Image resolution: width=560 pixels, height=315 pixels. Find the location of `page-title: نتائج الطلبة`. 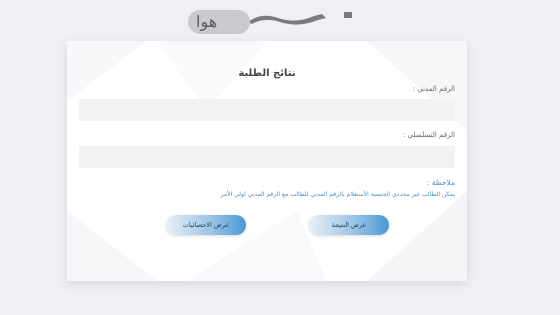

page-title: نتائج الطلبة is located at coordinates (267, 73).